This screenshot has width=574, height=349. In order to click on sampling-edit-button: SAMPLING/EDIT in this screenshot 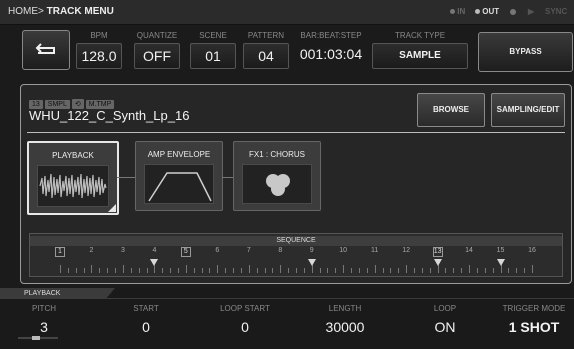, I will do `click(528, 110)`.